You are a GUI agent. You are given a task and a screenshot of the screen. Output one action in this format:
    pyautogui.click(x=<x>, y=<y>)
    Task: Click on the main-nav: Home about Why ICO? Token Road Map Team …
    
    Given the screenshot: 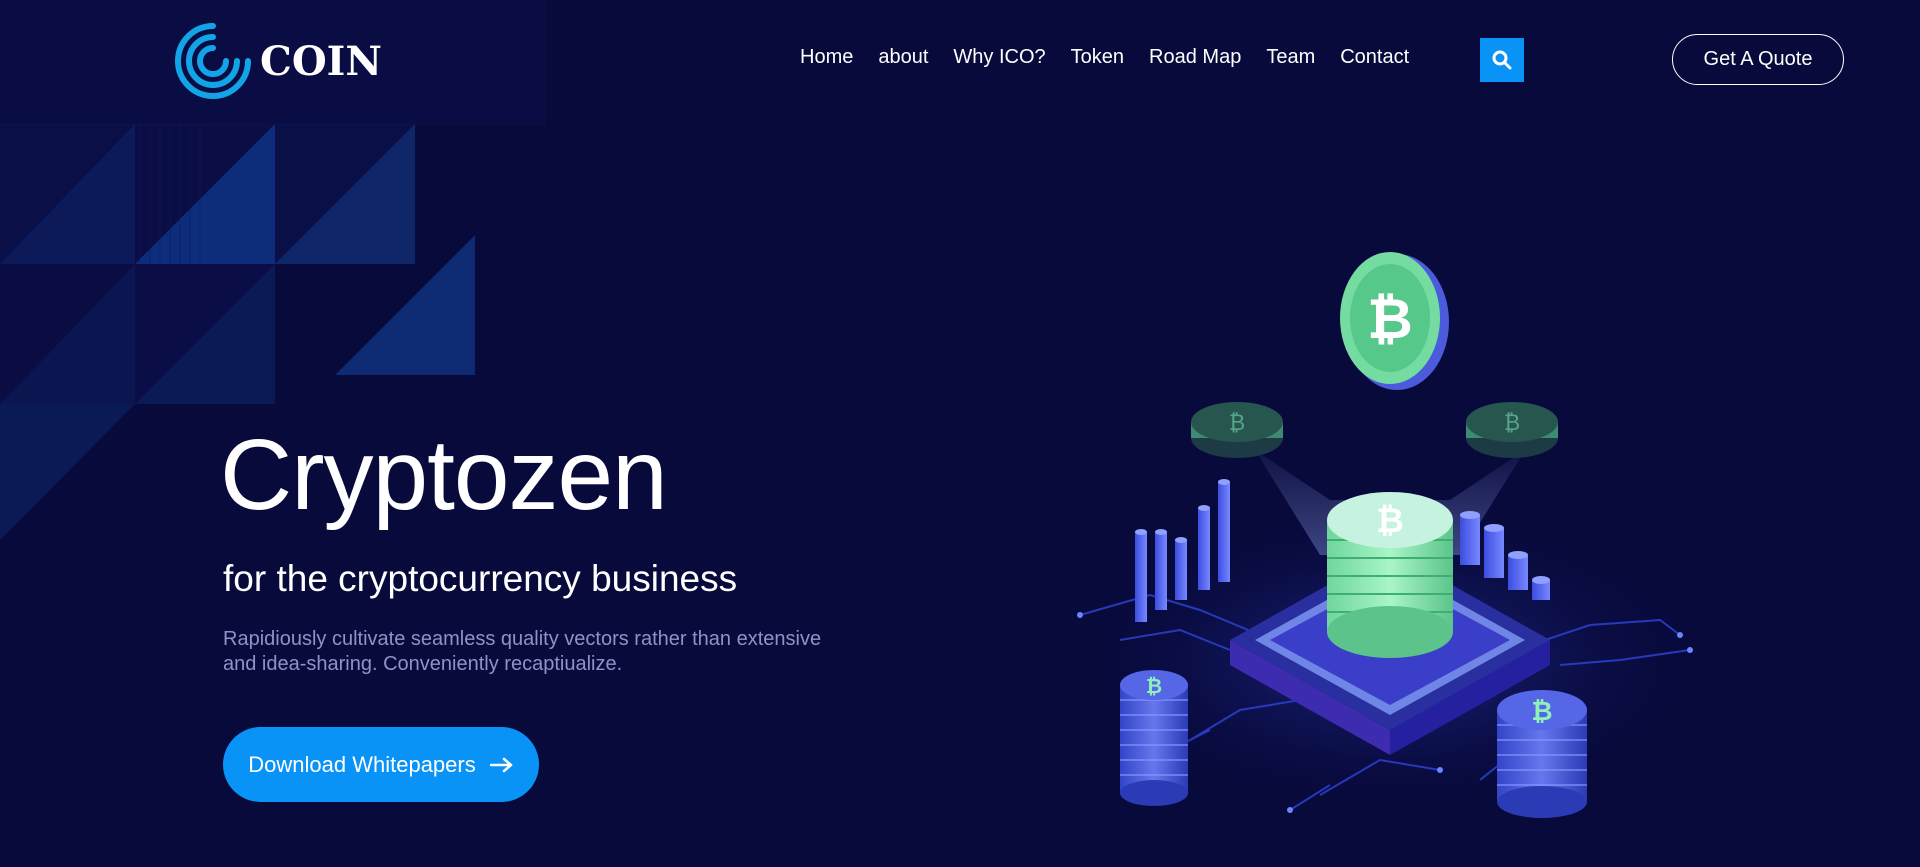 What is the action you would take?
    pyautogui.click(x=1117, y=57)
    